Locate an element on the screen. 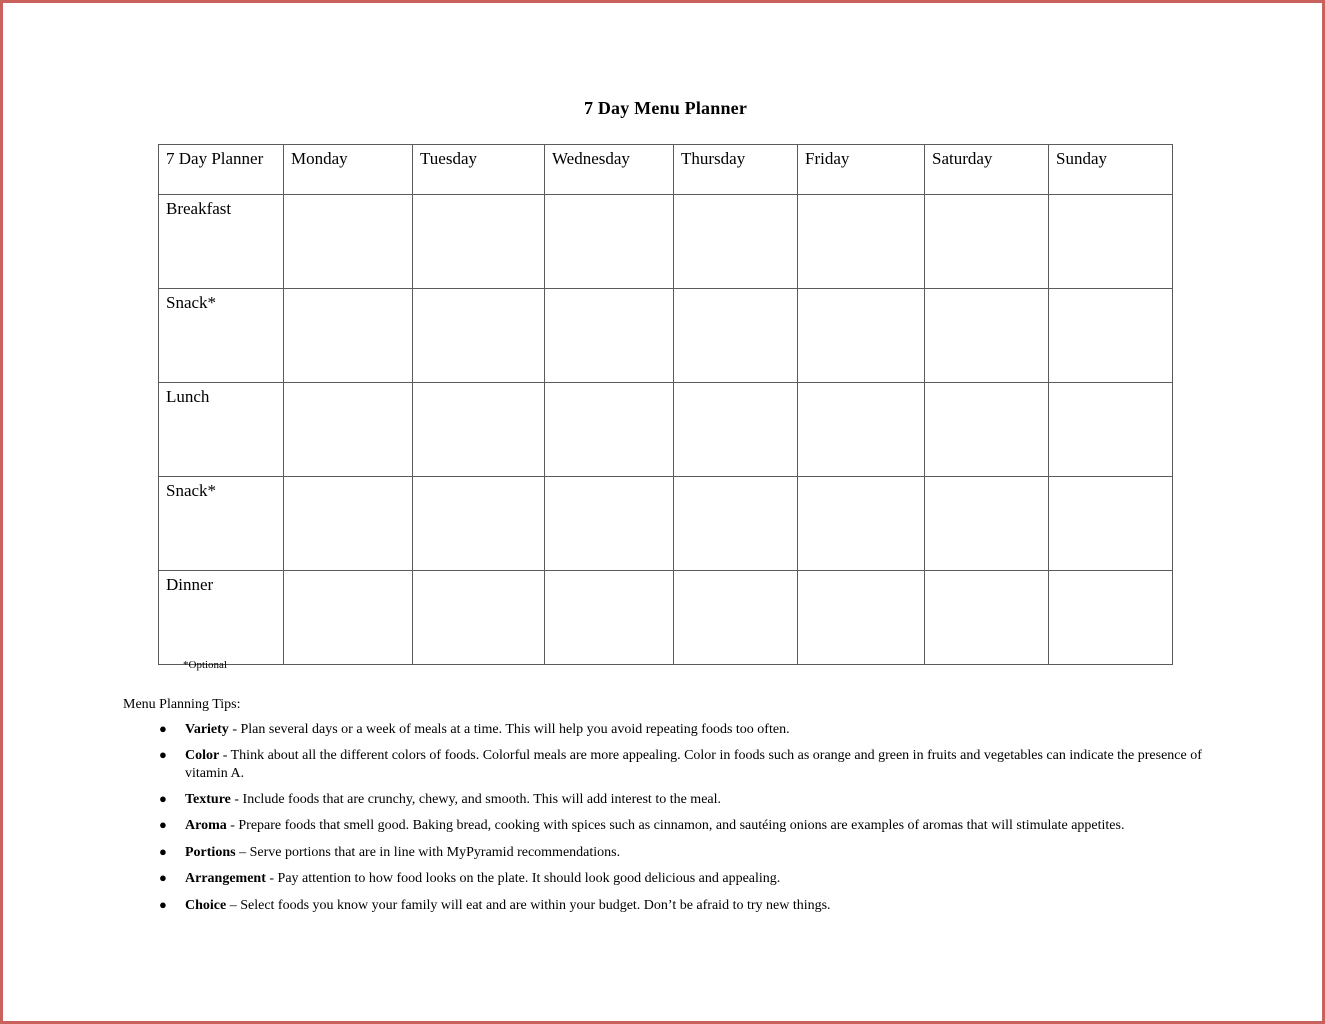 The width and height of the screenshot is (1325, 1024). planner-meal-row: Dinner is located at coordinates (665, 617).